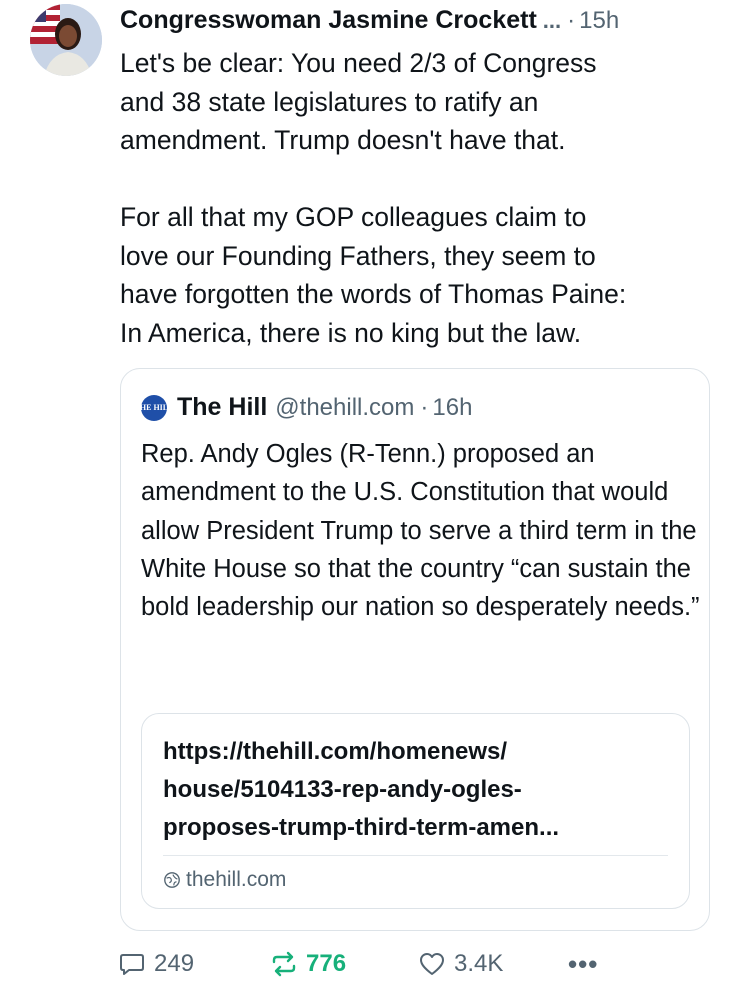  Describe the element at coordinates (452, 408) in the screenshot. I see `quoted-post-time: 16h` at that location.